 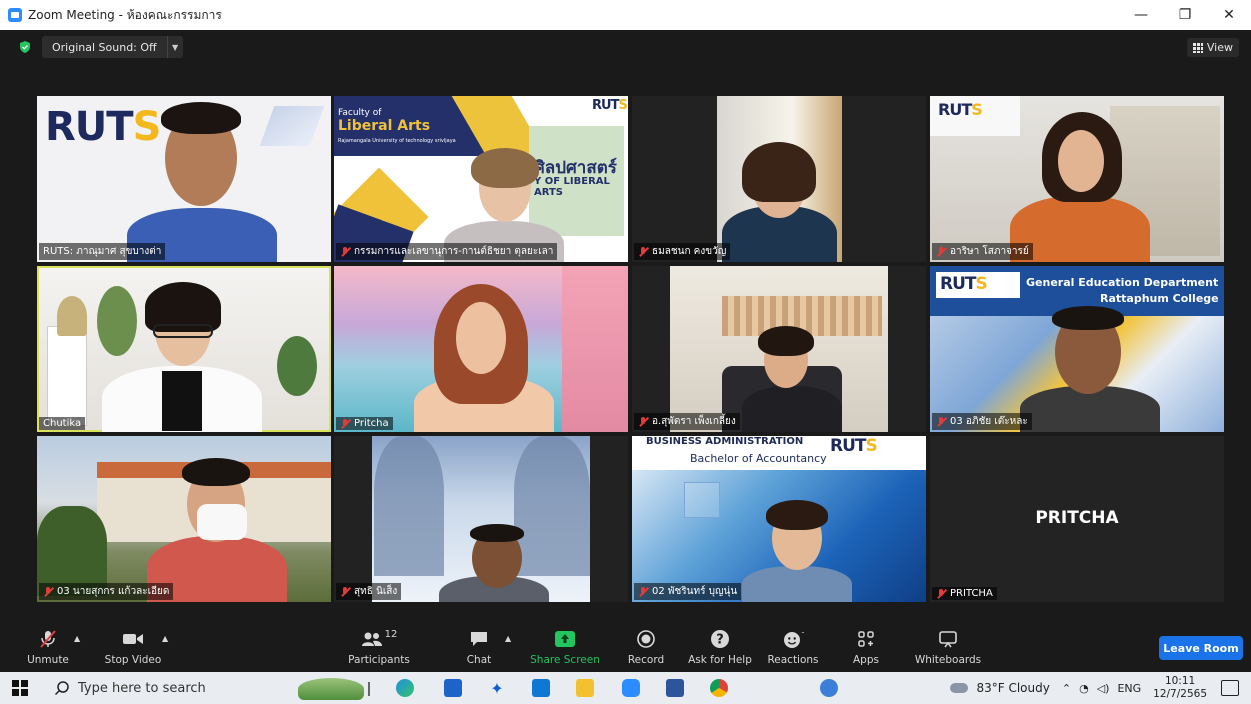 What do you see at coordinates (719, 688) in the screenshot?
I see `chrome-icon` at bounding box center [719, 688].